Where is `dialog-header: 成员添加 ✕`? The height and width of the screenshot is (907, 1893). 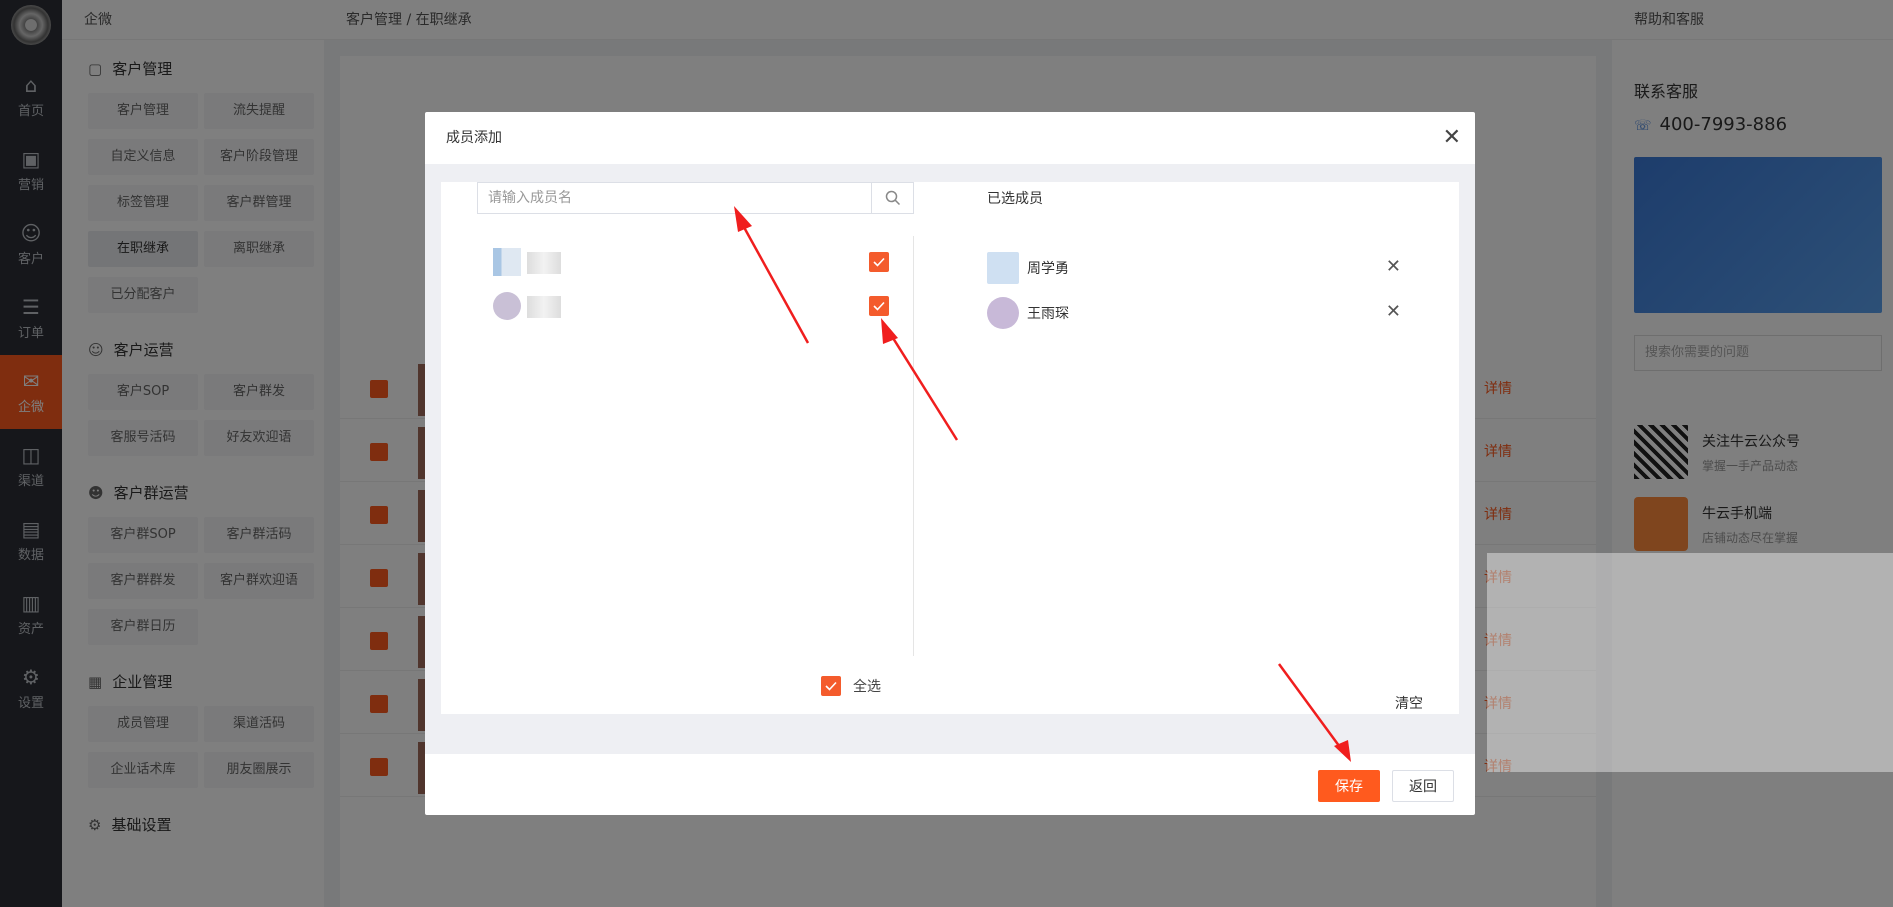 dialog-header: 成员添加 ✕ is located at coordinates (950, 138).